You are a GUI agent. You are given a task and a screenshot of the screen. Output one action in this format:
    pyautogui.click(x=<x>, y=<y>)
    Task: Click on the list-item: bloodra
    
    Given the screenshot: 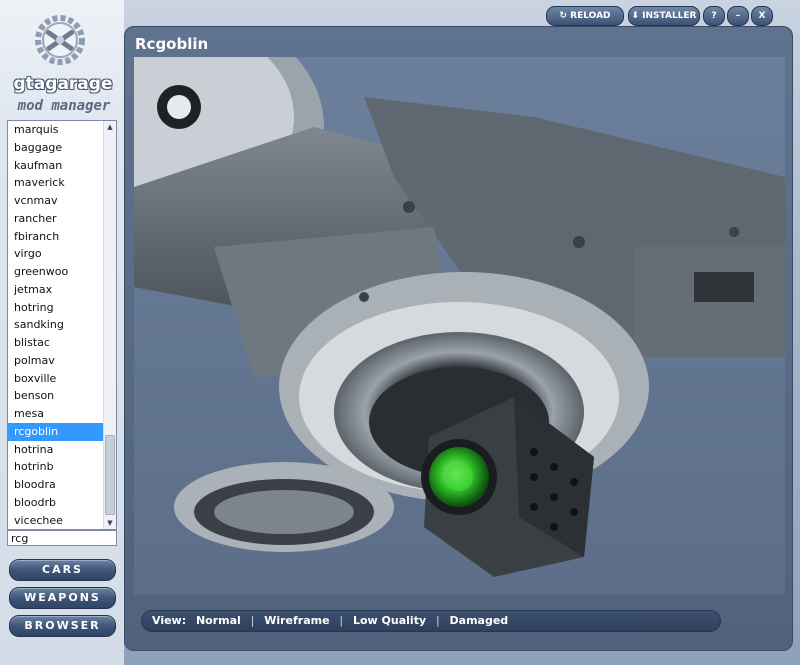 What is the action you would take?
    pyautogui.click(x=56, y=485)
    